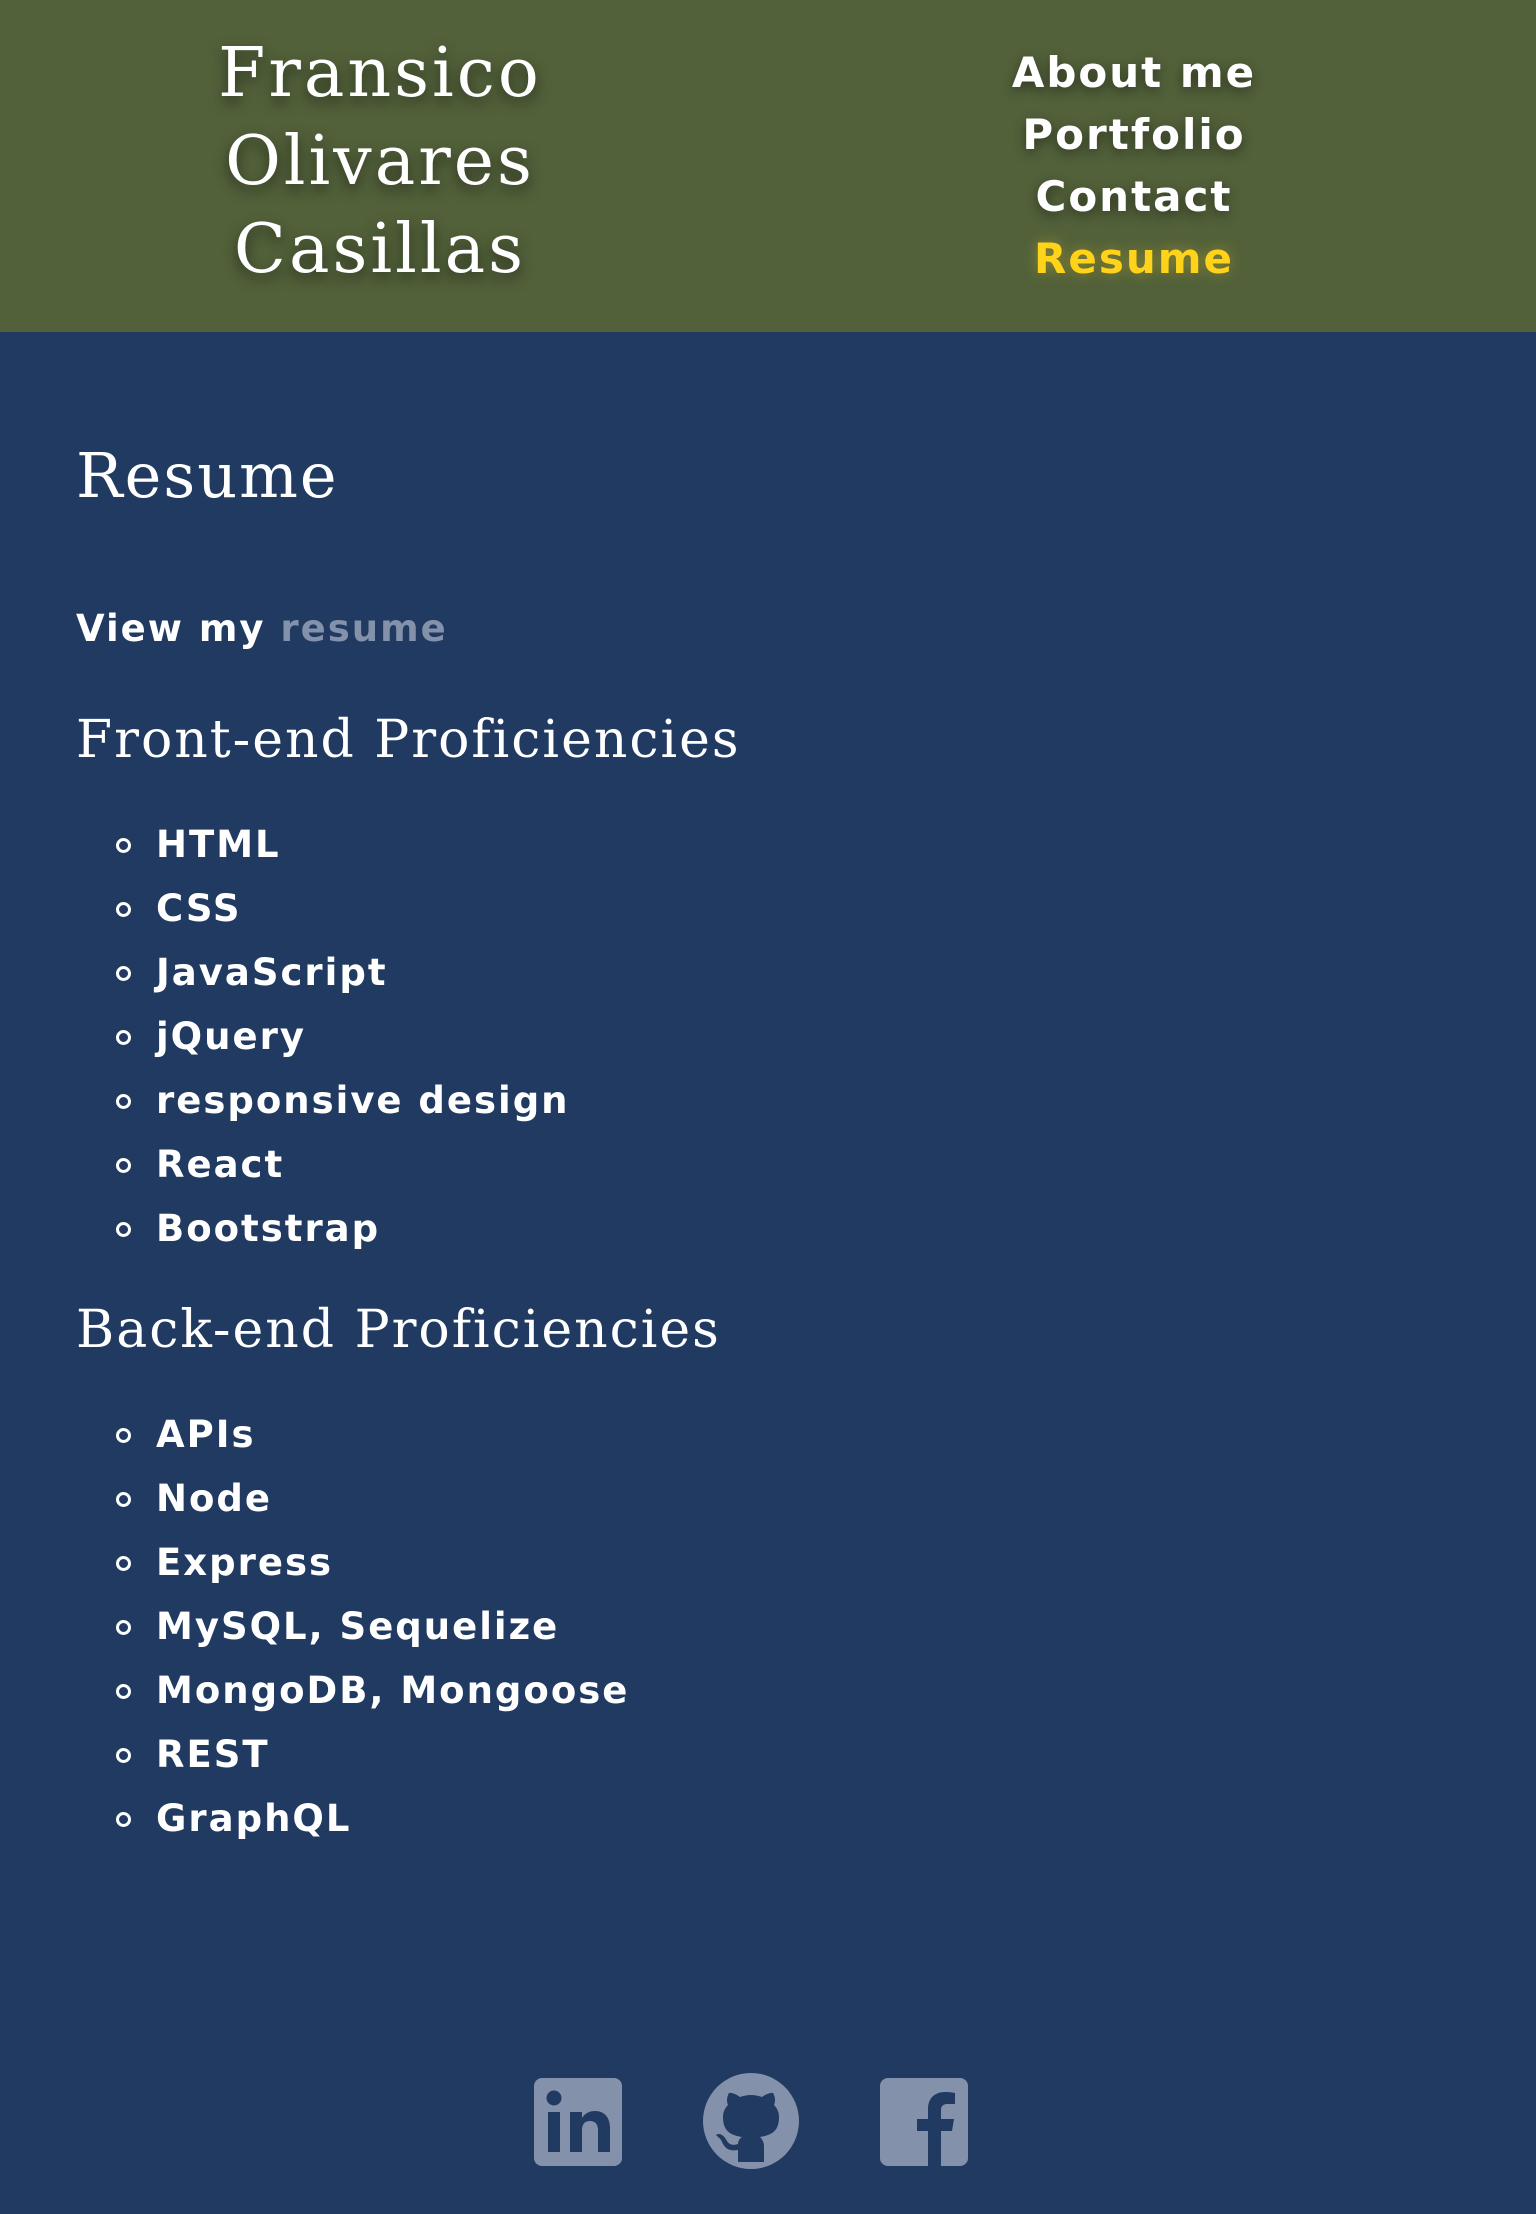  What do you see at coordinates (372, 1499) in the screenshot?
I see `list-item: Node` at bounding box center [372, 1499].